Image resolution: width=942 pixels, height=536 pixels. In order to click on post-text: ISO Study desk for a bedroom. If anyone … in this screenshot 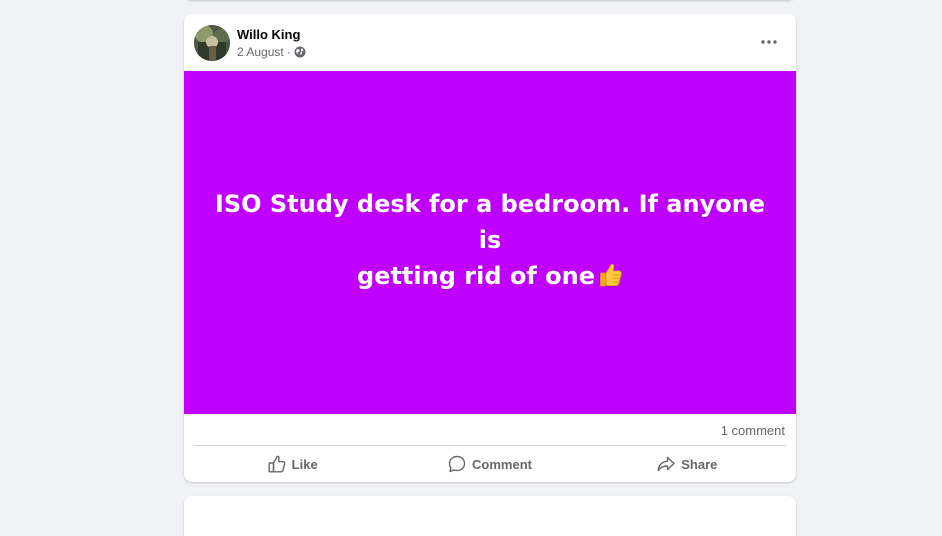, I will do `click(490, 240)`.